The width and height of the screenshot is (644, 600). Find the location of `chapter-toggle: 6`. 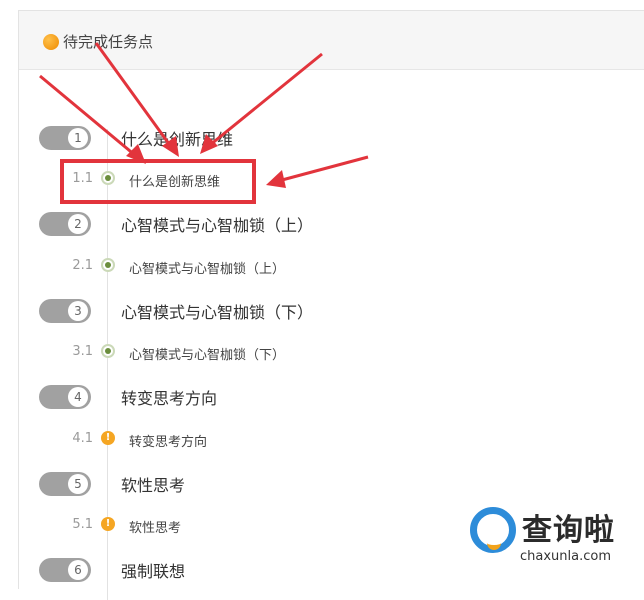

chapter-toggle: 6 is located at coordinates (65, 570).